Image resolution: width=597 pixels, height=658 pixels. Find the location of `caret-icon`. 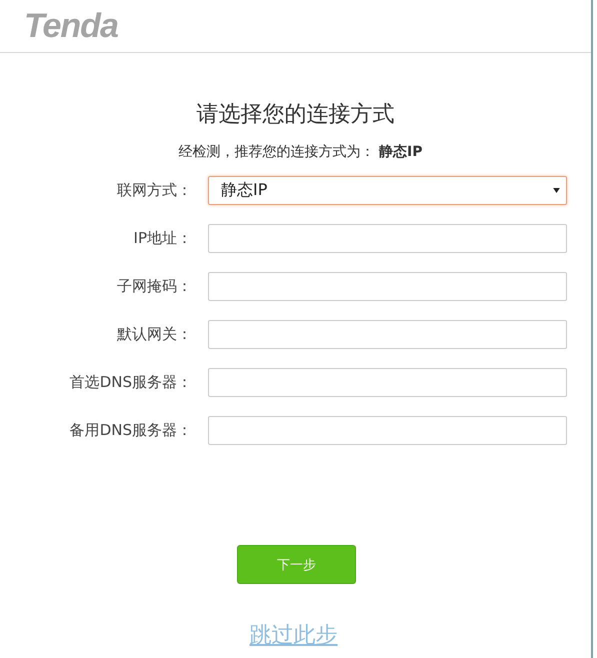

caret-icon is located at coordinates (556, 190).